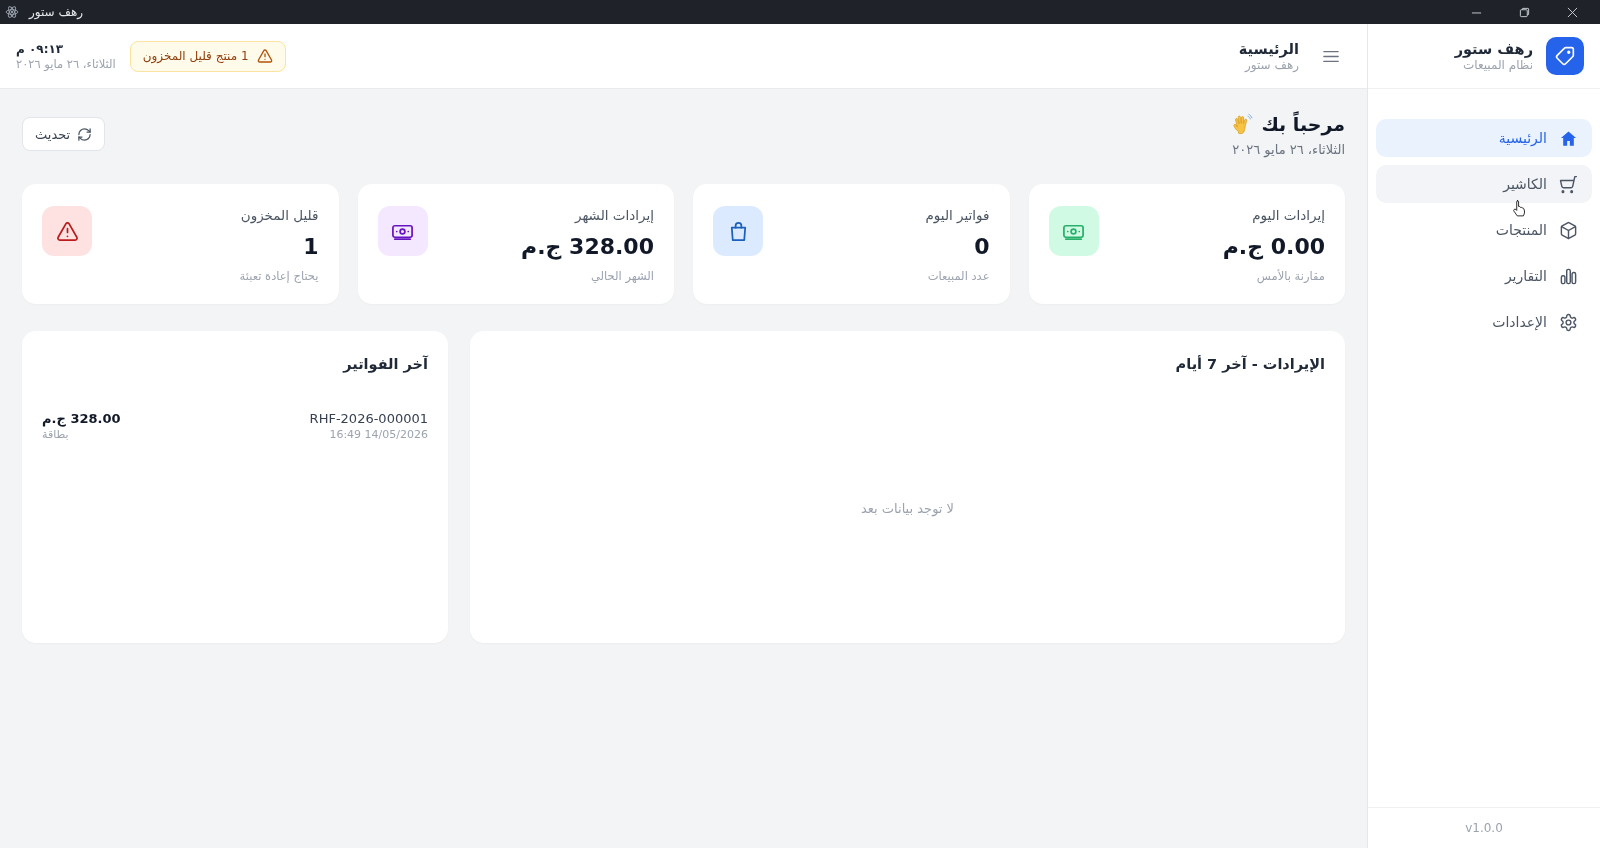  Describe the element at coordinates (1288, 149) in the screenshot. I see `welcome-date: الثلاثاء، ٢٦ مايو ٢٠٢٦` at that location.